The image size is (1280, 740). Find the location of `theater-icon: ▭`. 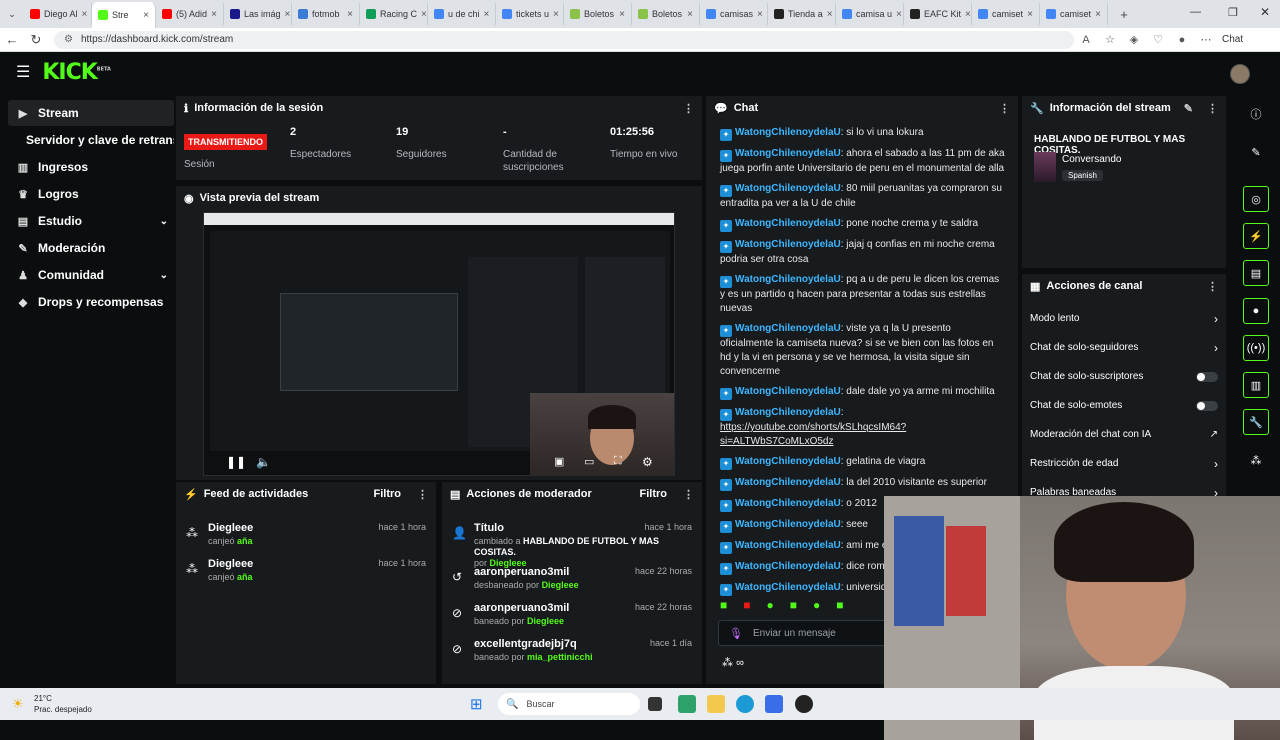

theater-icon: ▭ is located at coordinates (589, 461).